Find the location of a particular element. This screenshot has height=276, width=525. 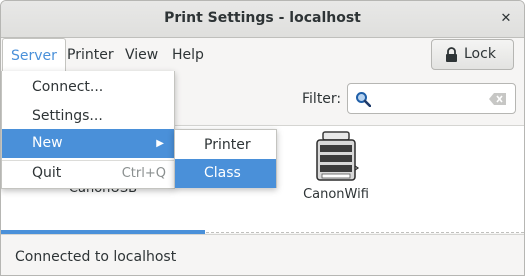

submenu-arrow-icon: ▶ is located at coordinates (160, 143).